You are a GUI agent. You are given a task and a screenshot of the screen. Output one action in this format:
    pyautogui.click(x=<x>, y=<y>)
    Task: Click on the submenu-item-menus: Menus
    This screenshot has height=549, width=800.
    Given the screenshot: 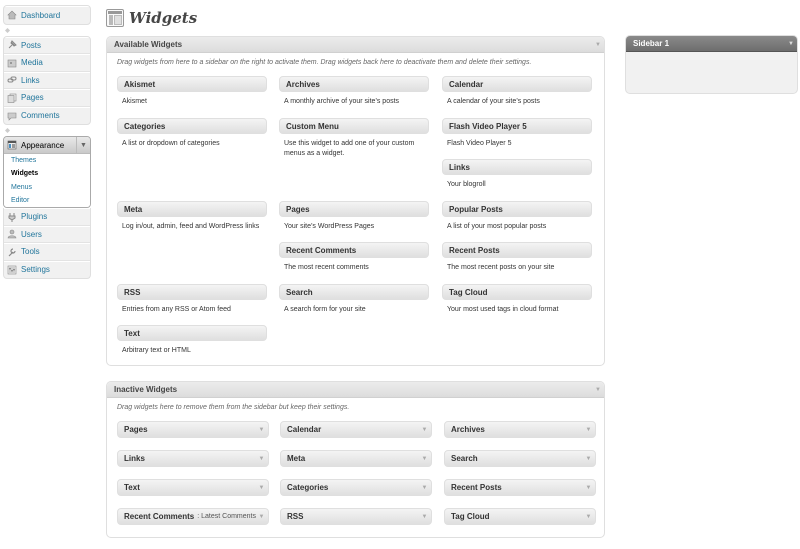 What is the action you would take?
    pyautogui.click(x=47, y=187)
    